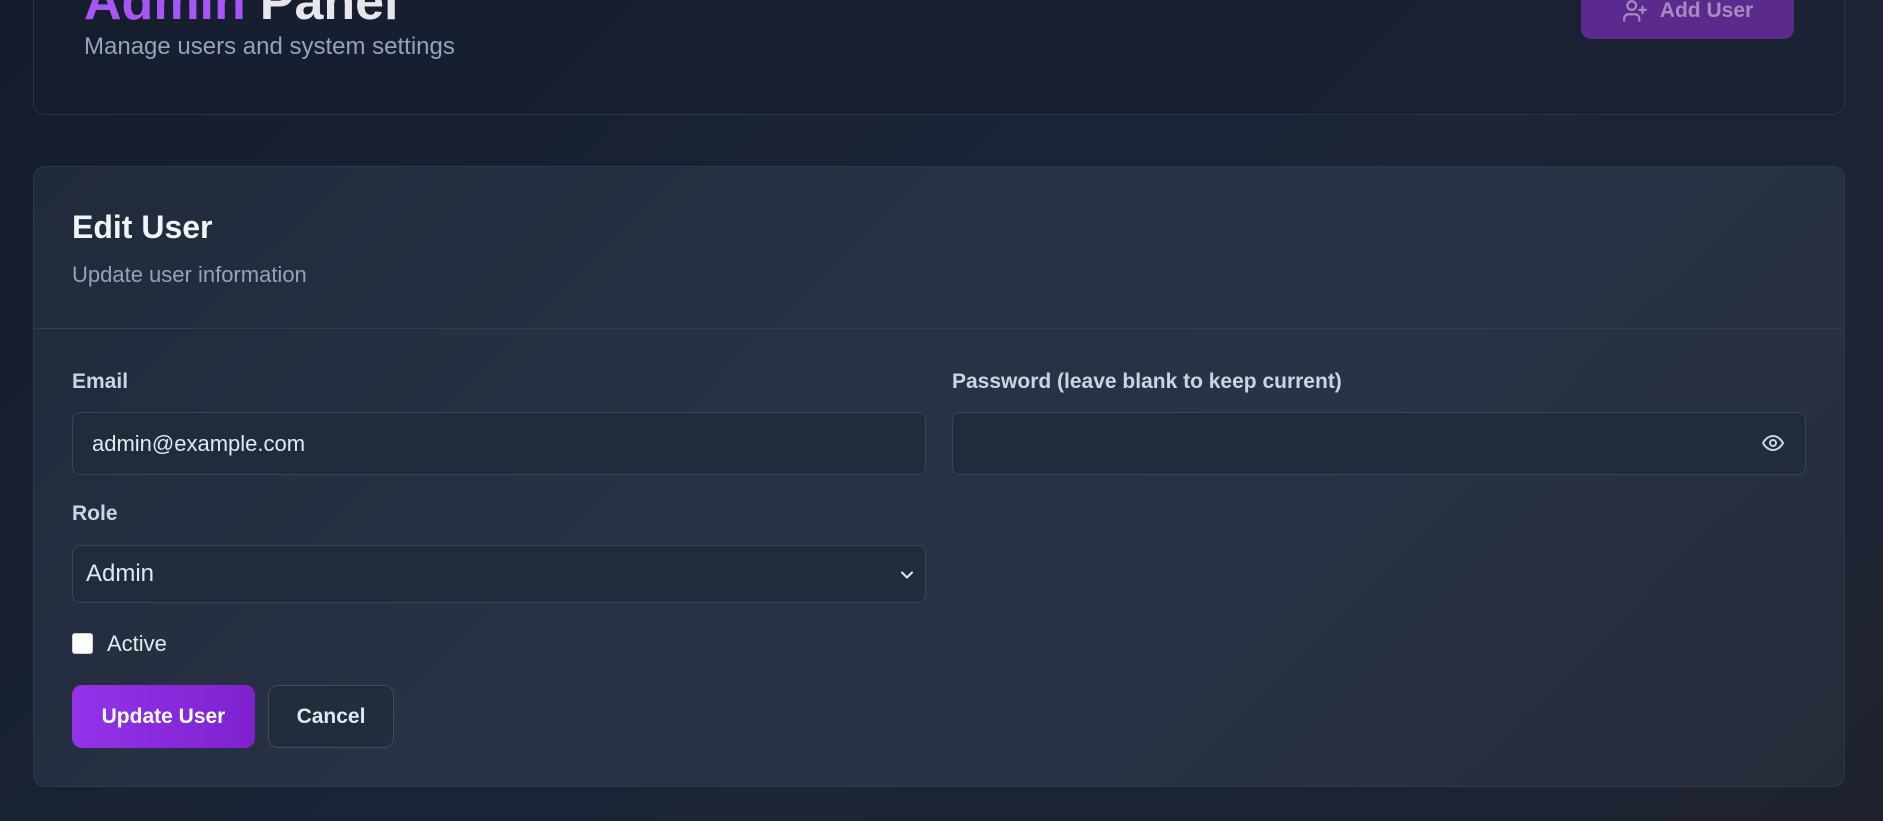  Describe the element at coordinates (165, 15) in the screenshot. I see `page-title-accent: Admin` at that location.